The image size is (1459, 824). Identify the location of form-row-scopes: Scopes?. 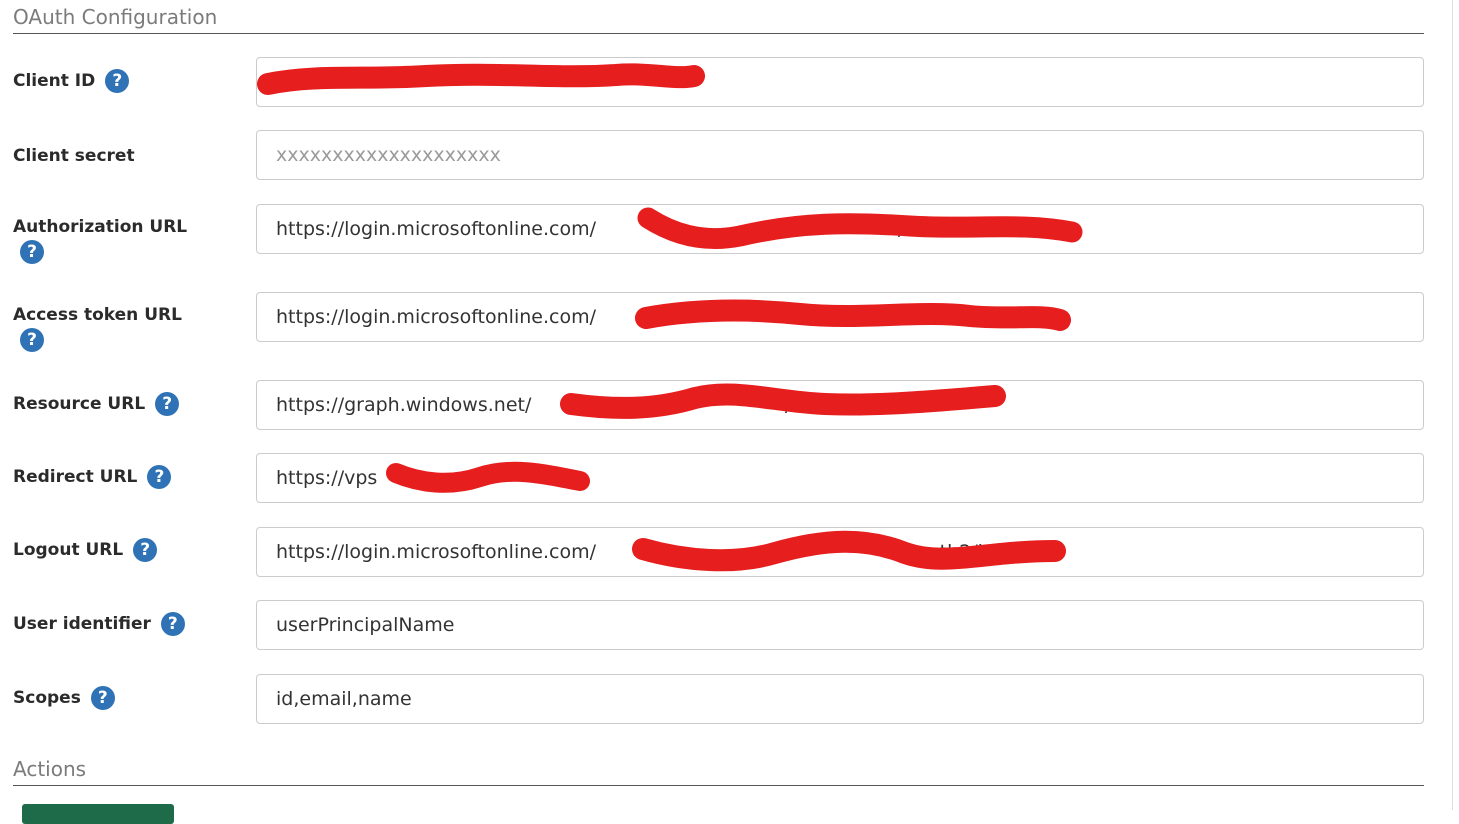
(715, 700).